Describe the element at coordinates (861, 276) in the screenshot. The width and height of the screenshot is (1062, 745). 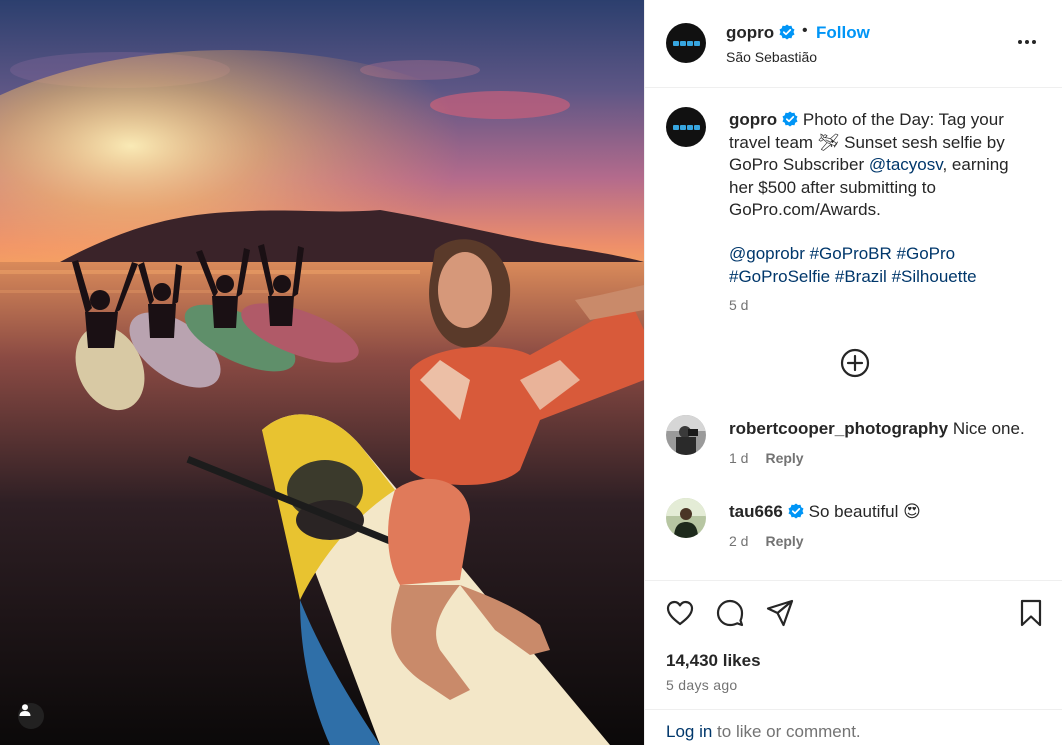
I see `hashtag-link: #Brazil` at that location.